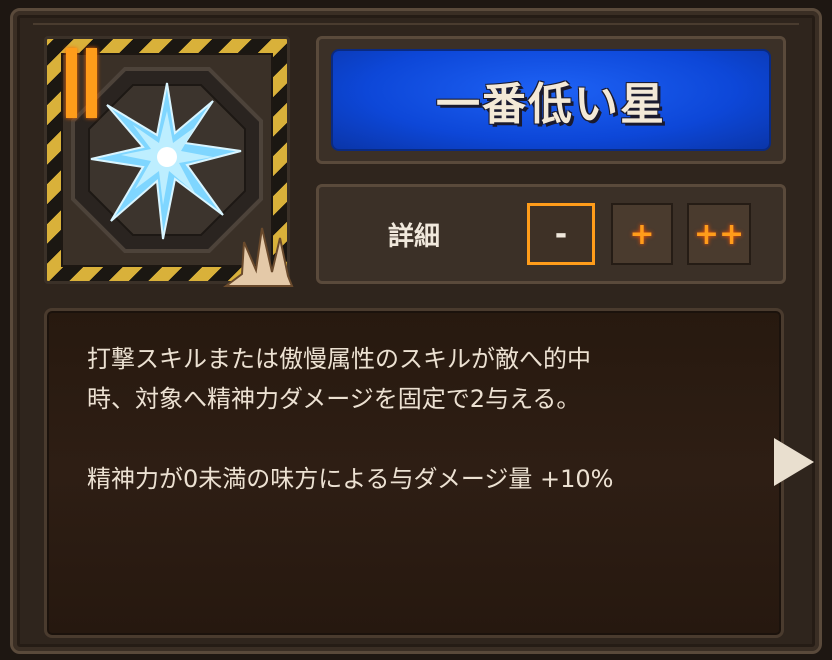 The width and height of the screenshot is (832, 660). I want to click on skill-name: 一番低い星, so click(551, 104).